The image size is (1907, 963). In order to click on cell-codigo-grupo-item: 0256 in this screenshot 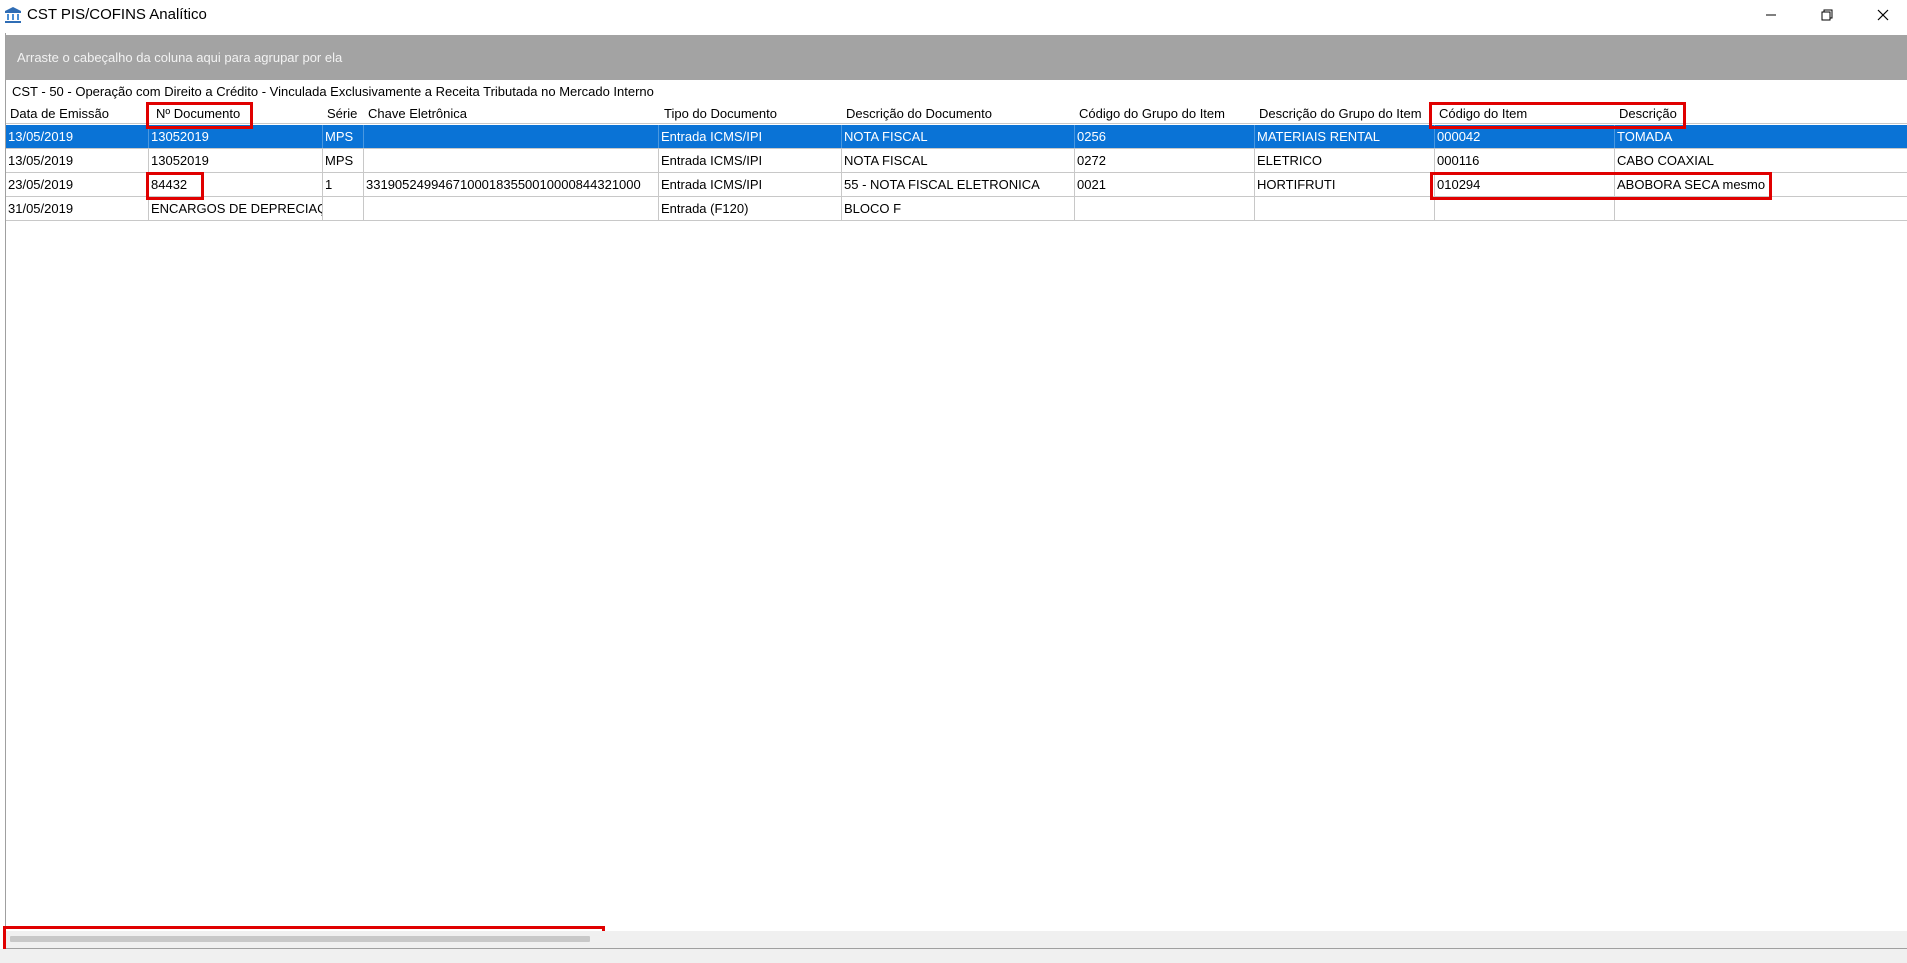, I will do `click(1165, 136)`.